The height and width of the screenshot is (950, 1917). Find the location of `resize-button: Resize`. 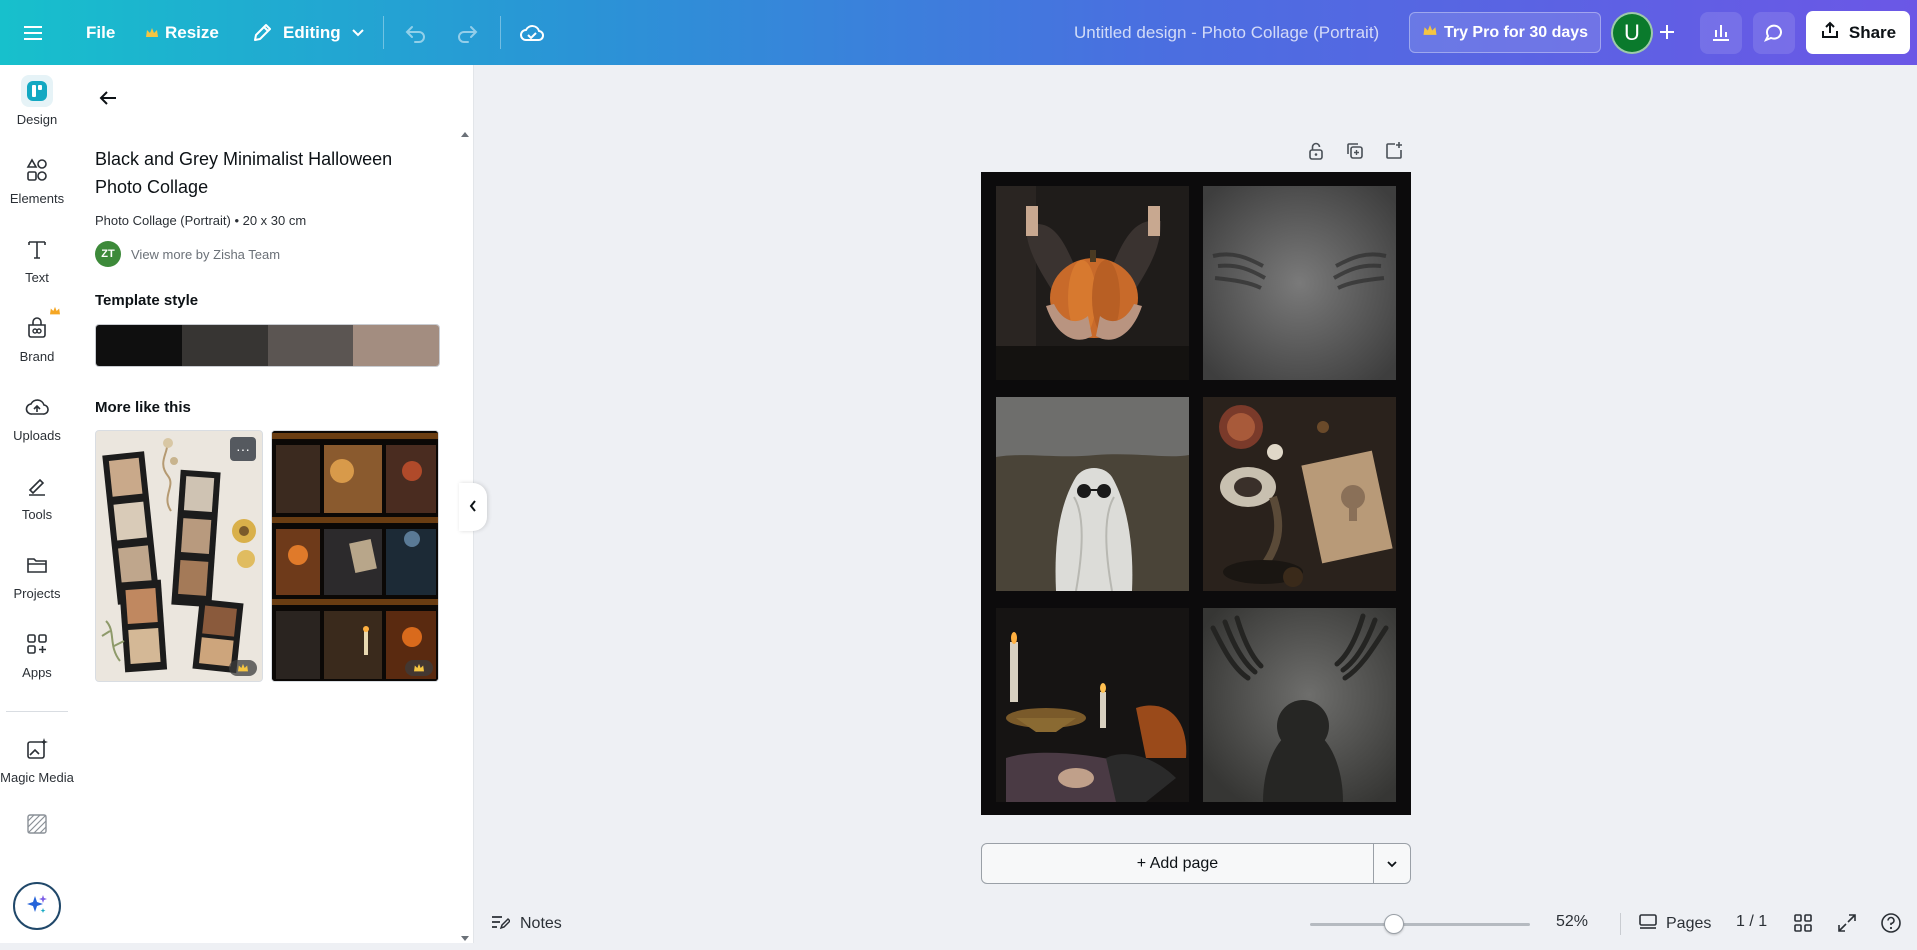

resize-button: Resize is located at coordinates (182, 32).